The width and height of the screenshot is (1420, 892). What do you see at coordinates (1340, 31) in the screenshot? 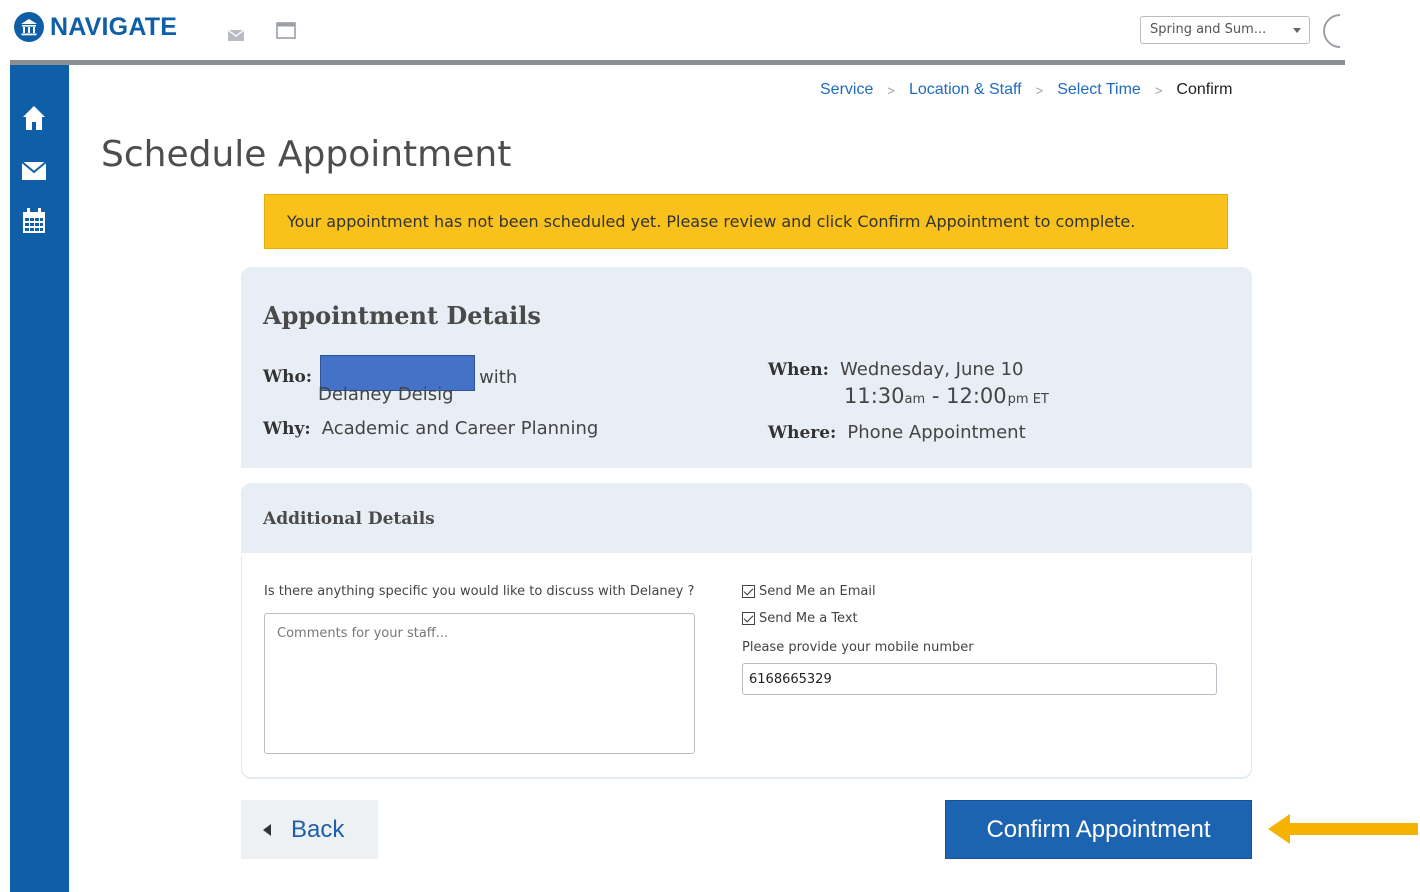
I see `loading-spinner-icon` at bounding box center [1340, 31].